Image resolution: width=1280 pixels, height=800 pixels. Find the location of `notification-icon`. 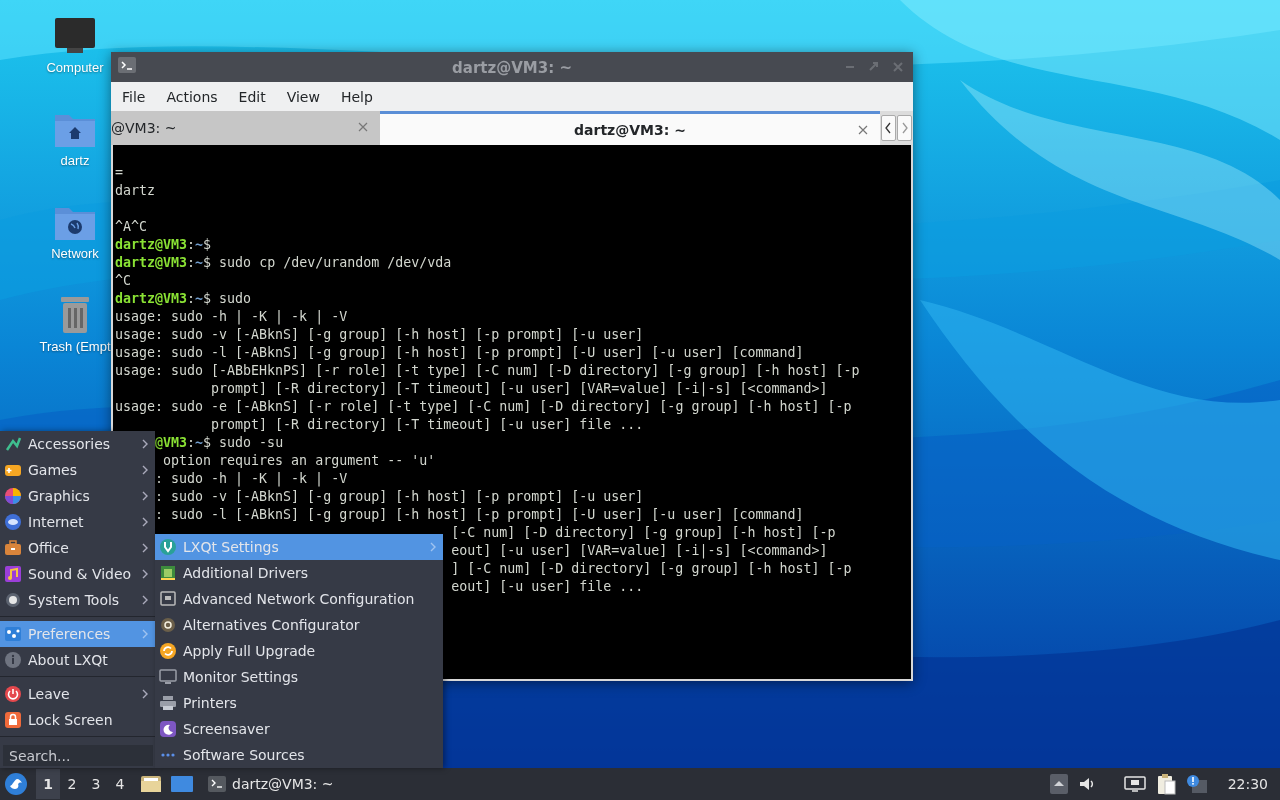

notification-icon is located at coordinates (1196, 784).